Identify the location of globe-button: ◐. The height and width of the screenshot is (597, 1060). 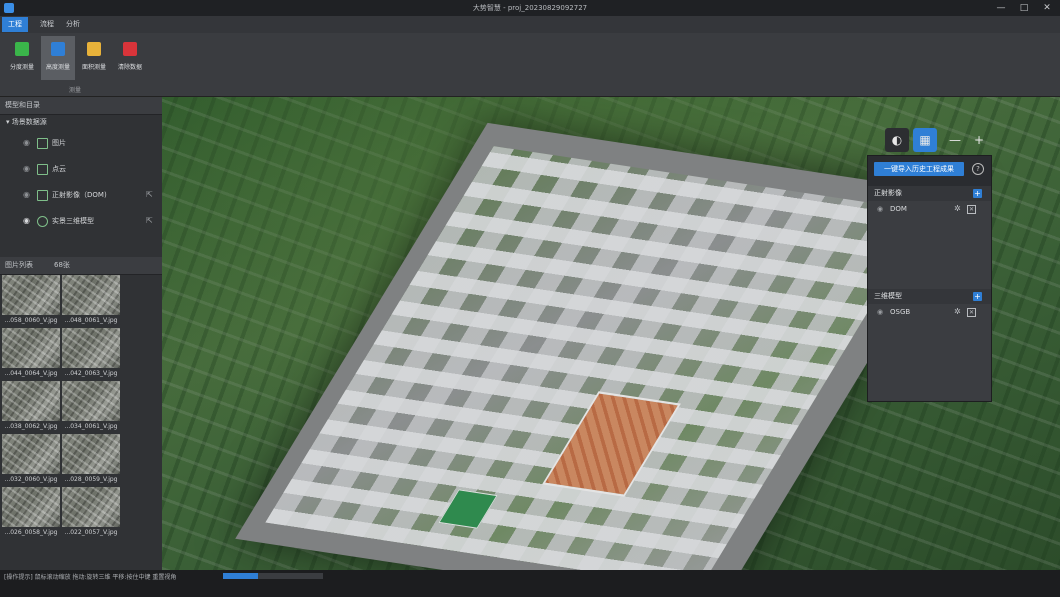
(897, 140).